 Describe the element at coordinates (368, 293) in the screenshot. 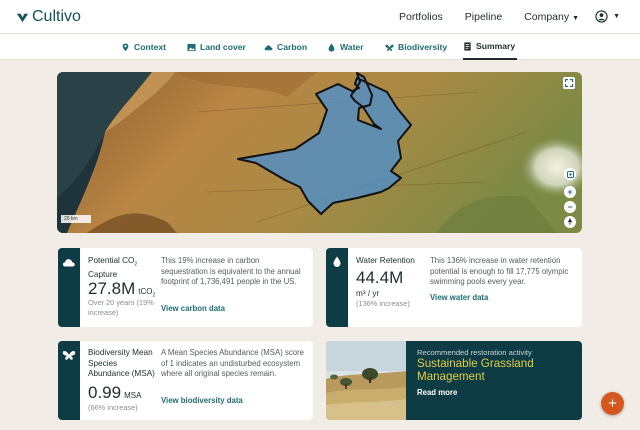

I see `water-unit: m³ / yr` at that location.